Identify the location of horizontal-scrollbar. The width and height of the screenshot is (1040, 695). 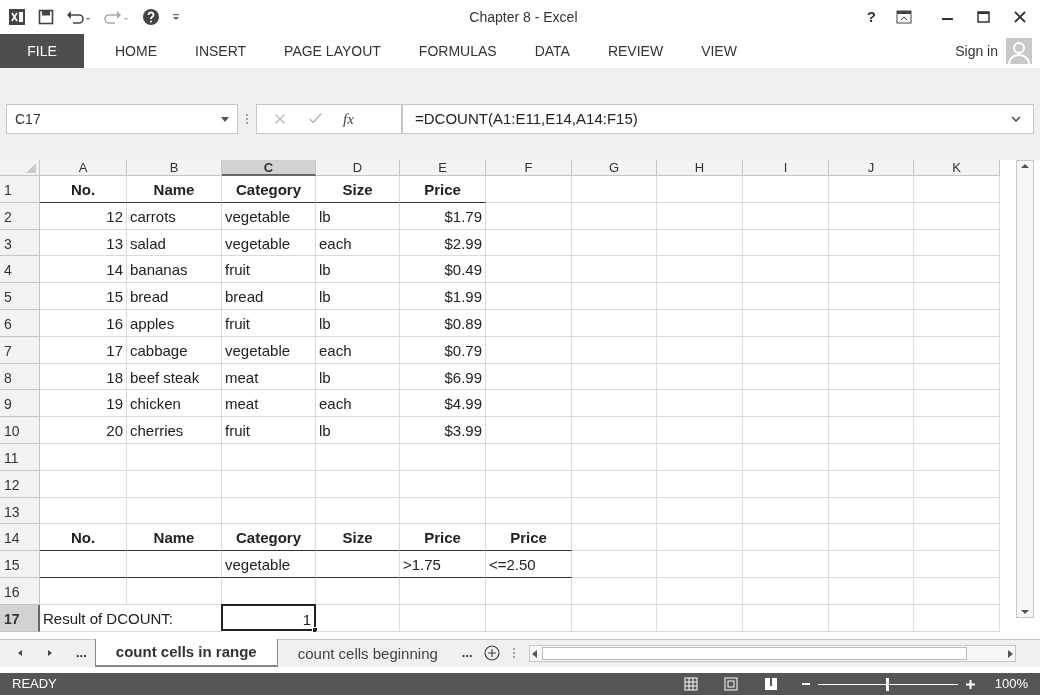
(772, 653).